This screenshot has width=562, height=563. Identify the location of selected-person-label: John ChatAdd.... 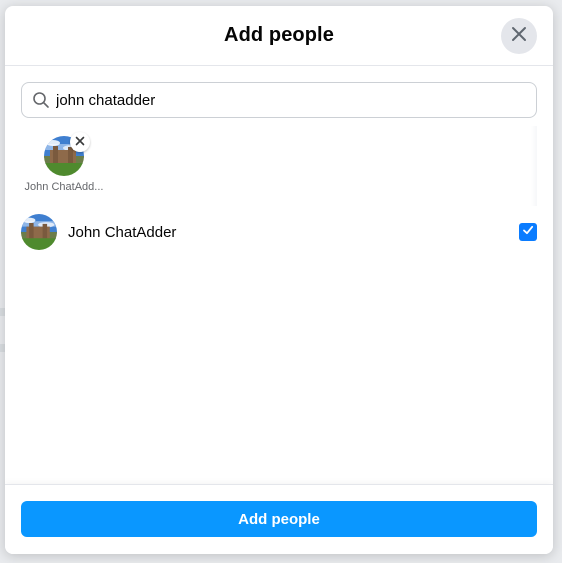
(64, 187).